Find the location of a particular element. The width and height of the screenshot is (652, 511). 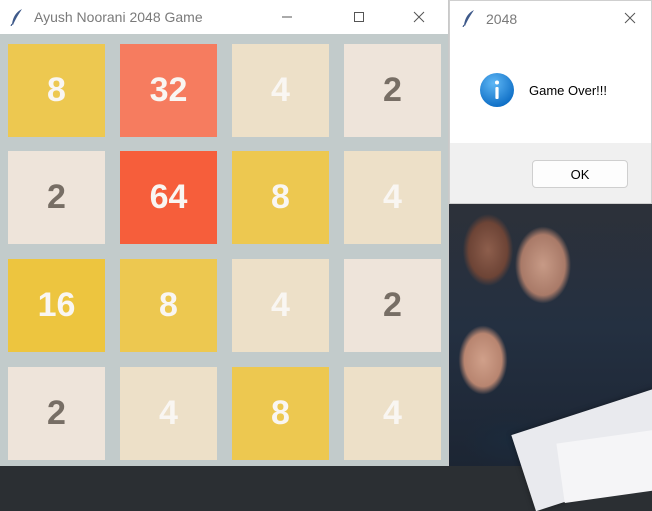

close-button is located at coordinates (419, 17).